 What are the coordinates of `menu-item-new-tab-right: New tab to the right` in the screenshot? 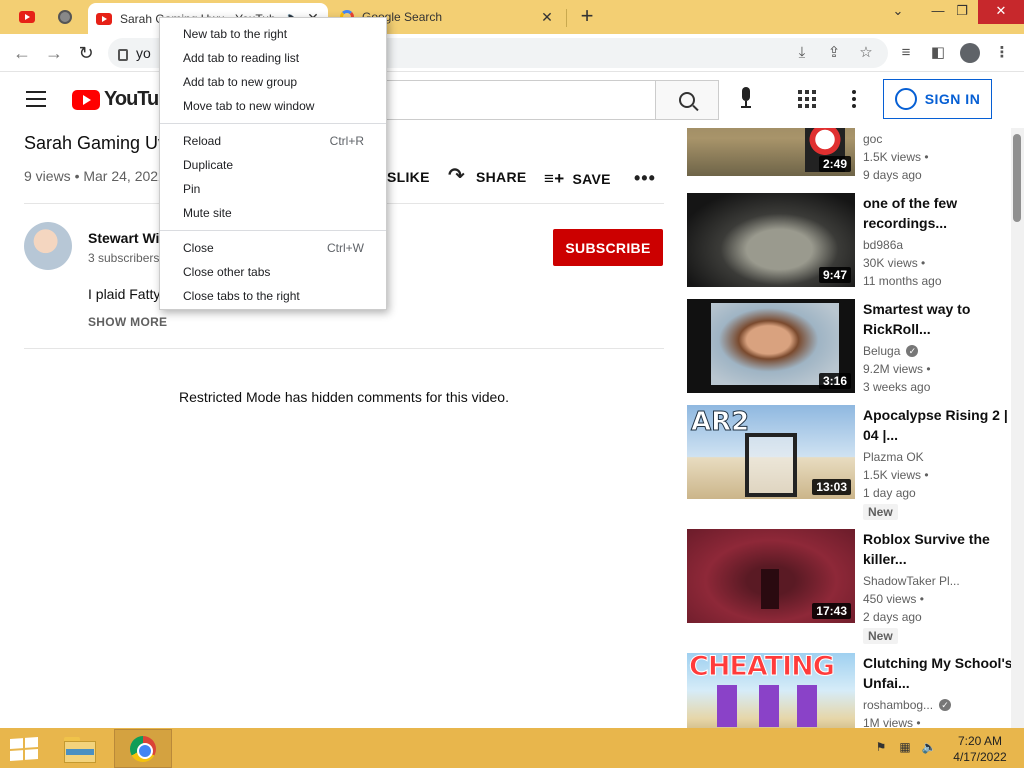 It's located at (273, 34).